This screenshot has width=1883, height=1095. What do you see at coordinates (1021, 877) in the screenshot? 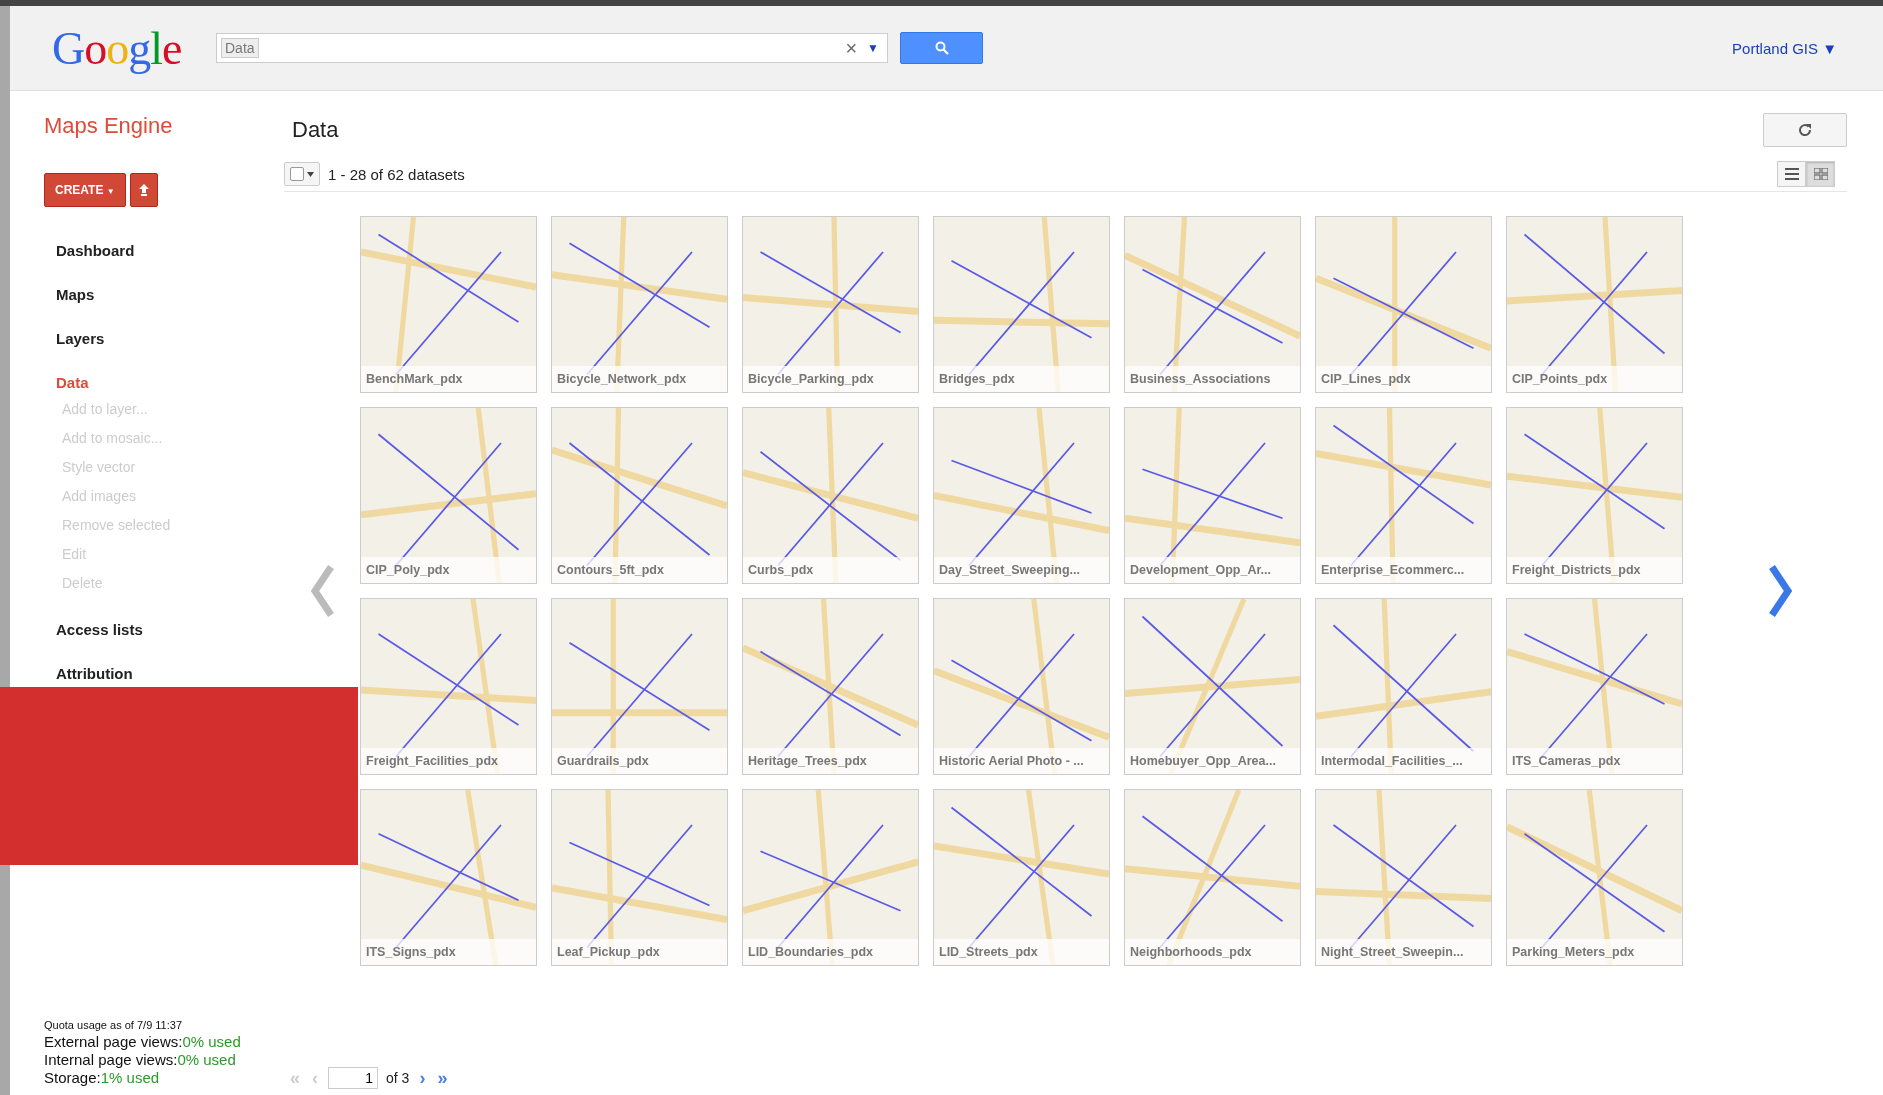
I see `dataset-tile: LID_Streets_pdx` at bounding box center [1021, 877].